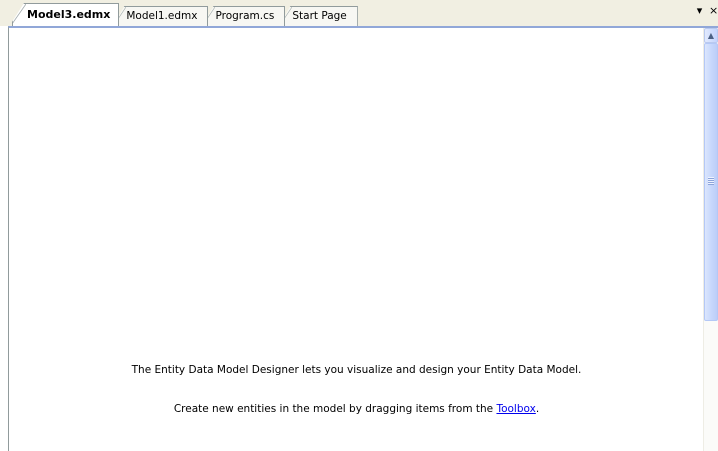 The image size is (718, 451). Describe the element at coordinates (245, 16) in the screenshot. I see `tab-program-cs: Program.cs` at that location.